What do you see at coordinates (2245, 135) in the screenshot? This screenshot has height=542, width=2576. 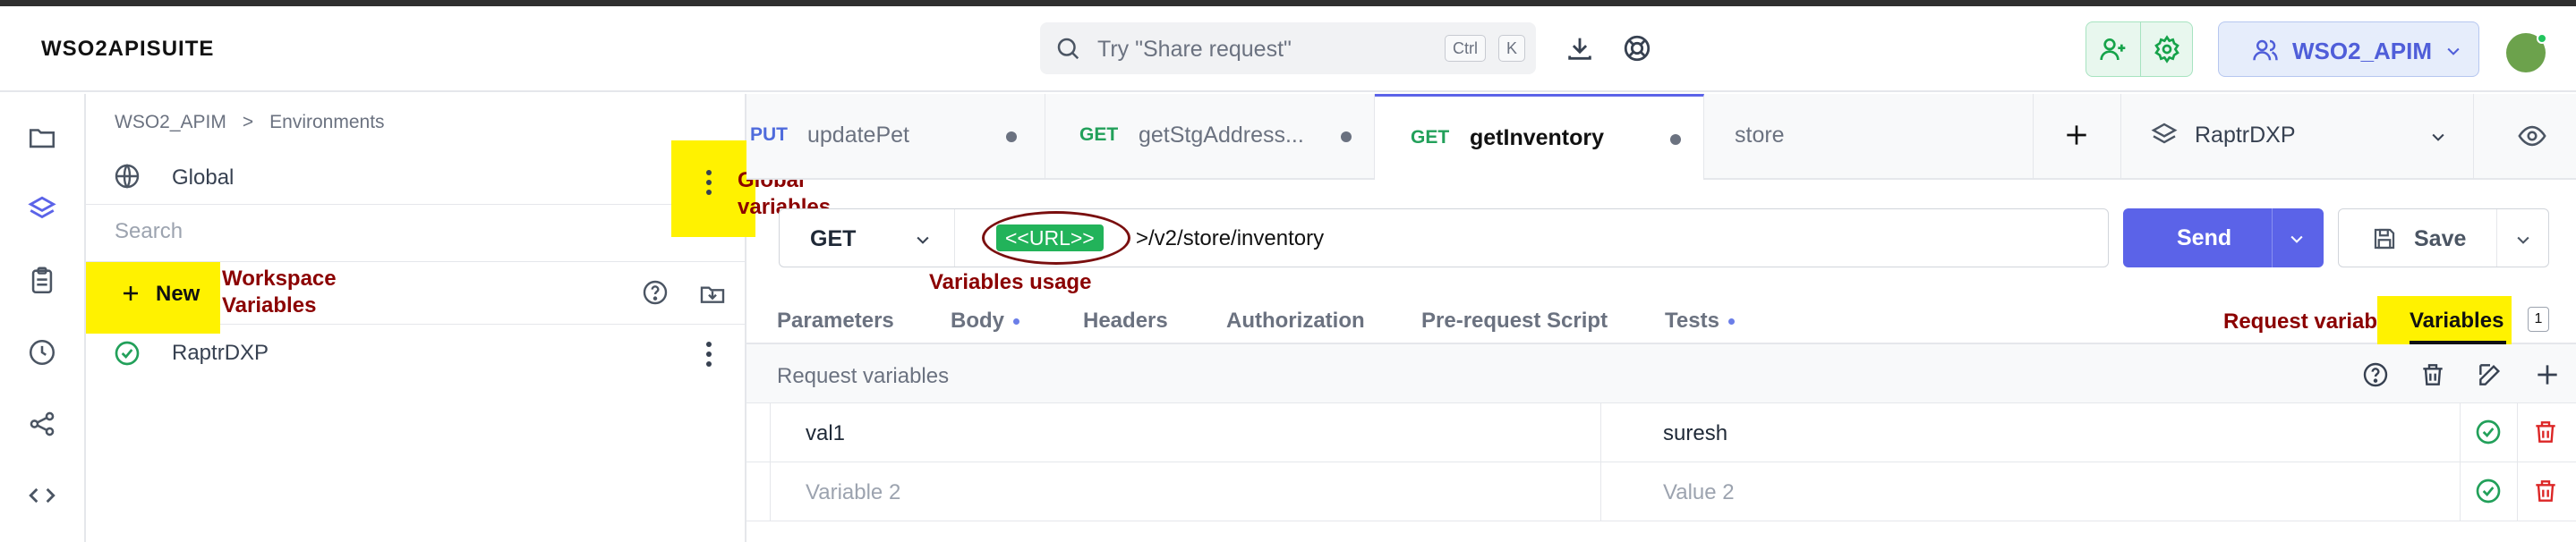 I see `selected-environment: RaptrDXP` at bounding box center [2245, 135].